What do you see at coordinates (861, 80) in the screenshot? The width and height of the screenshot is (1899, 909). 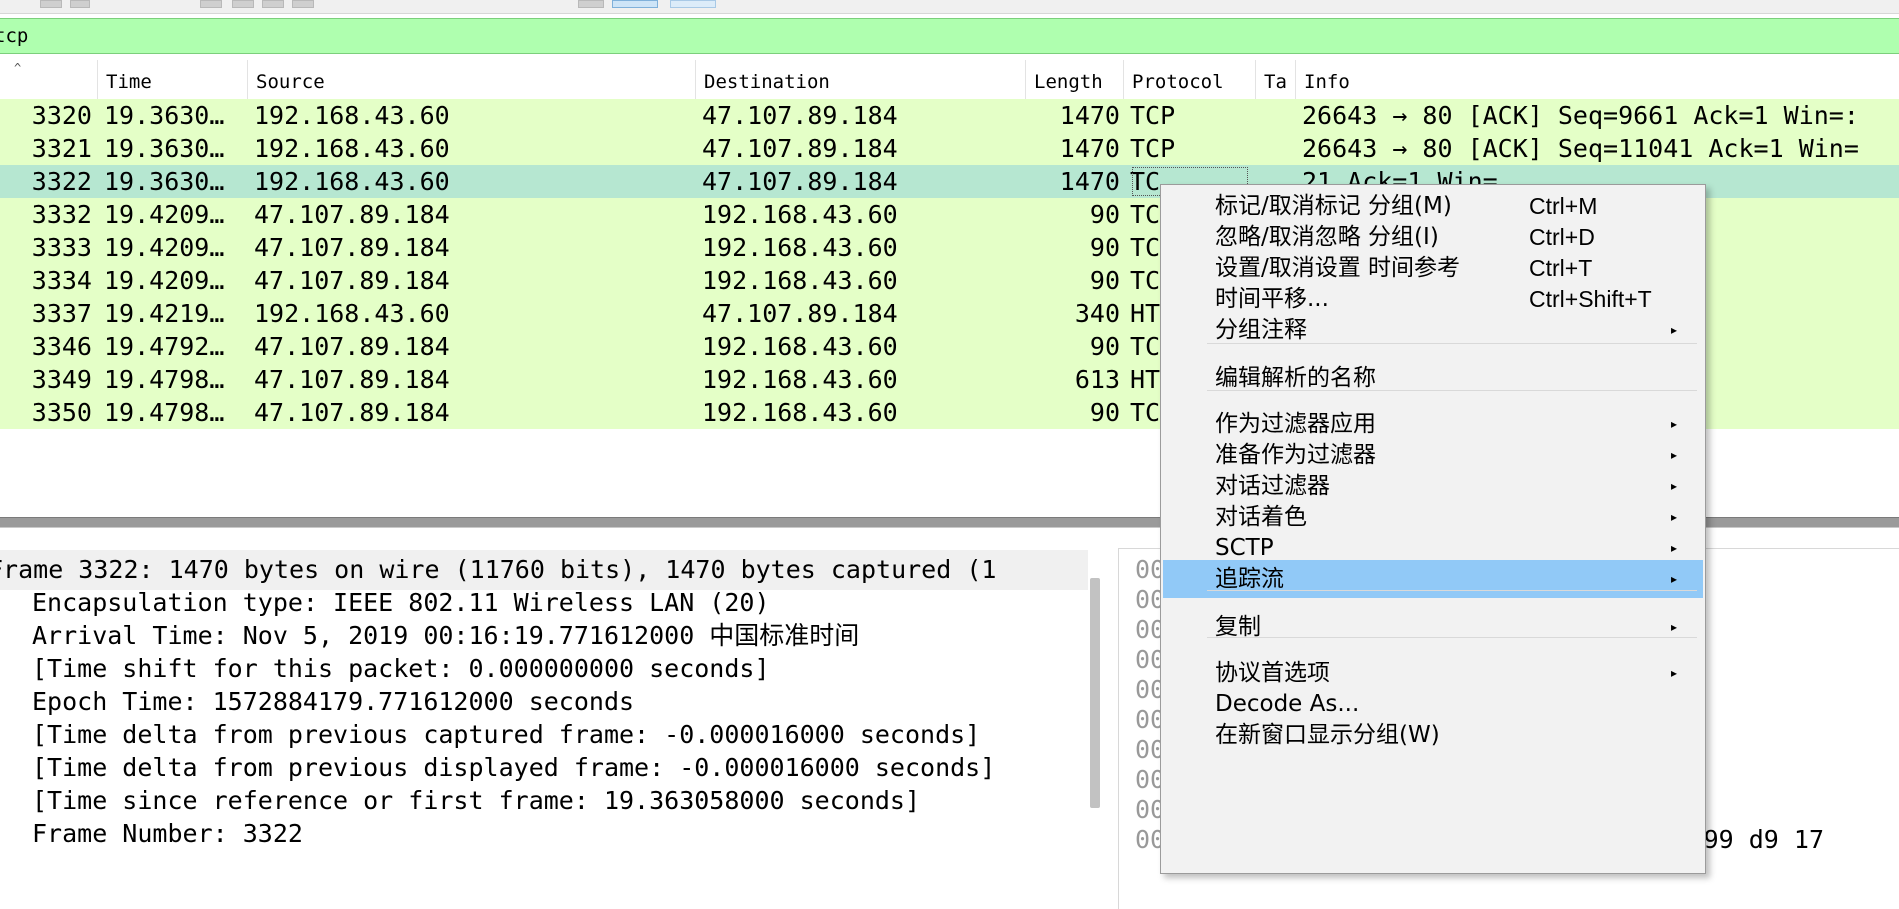 I see `column-header-destination: Destination` at bounding box center [861, 80].